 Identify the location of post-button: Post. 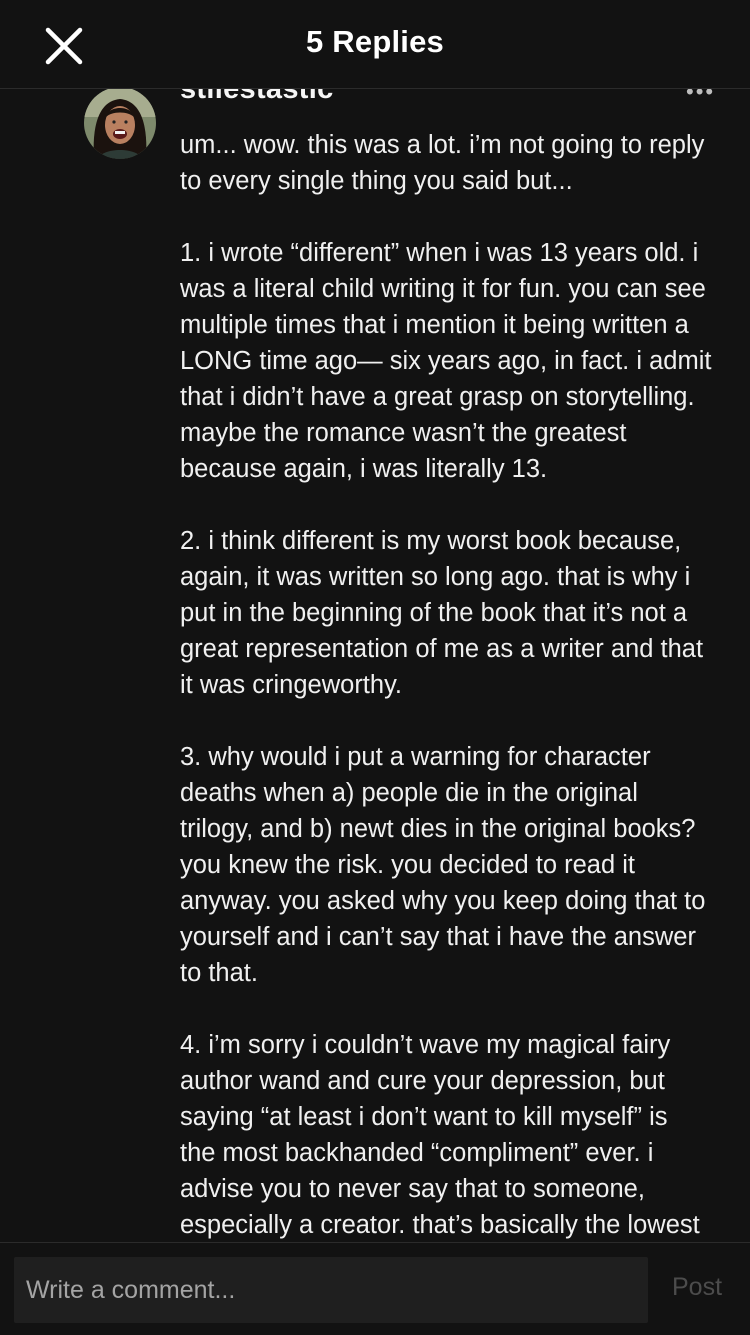
(697, 1287).